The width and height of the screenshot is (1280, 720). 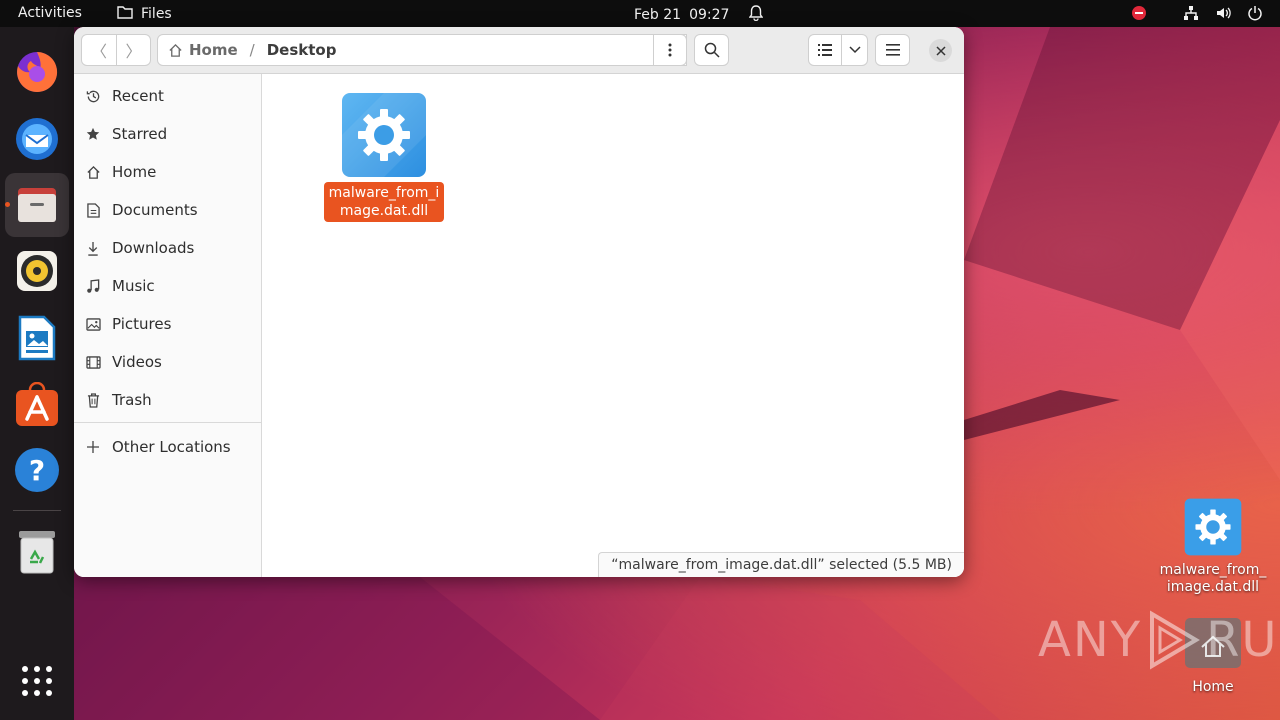 I want to click on network-icon, so click(x=1191, y=13).